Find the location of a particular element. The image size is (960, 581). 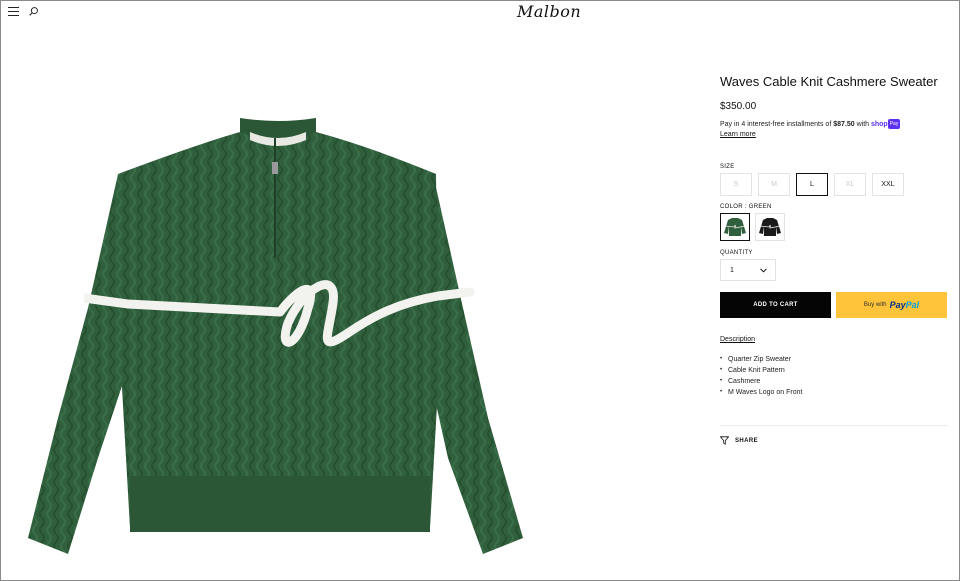

size-option-s: S is located at coordinates (736, 184).